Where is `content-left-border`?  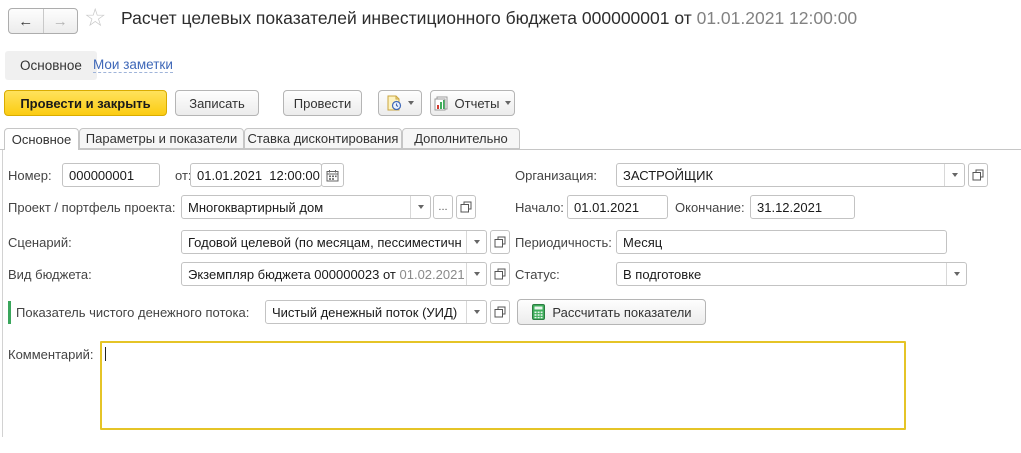 content-left-border is located at coordinates (2, 293).